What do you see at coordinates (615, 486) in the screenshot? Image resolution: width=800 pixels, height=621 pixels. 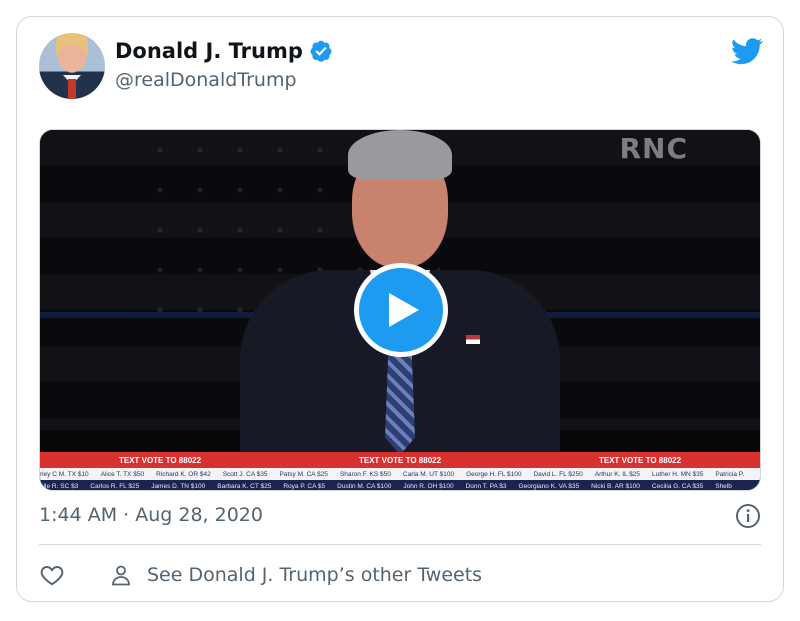 I see `ticker-entry: Nicki B. AR $100` at bounding box center [615, 486].